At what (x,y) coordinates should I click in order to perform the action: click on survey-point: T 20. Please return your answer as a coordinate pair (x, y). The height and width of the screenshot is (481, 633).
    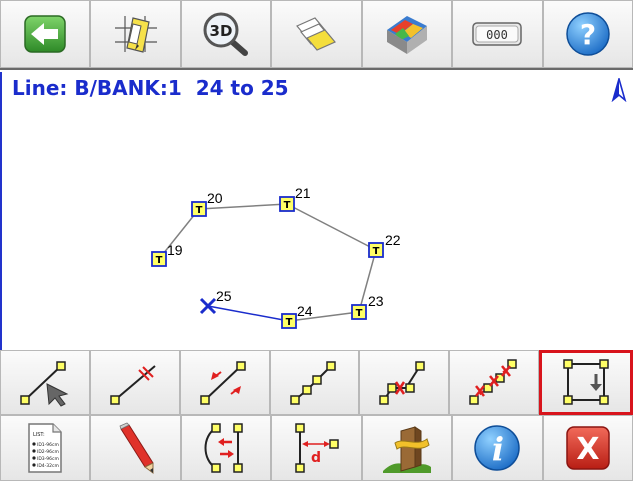
    Looking at the image, I should click on (207, 203).